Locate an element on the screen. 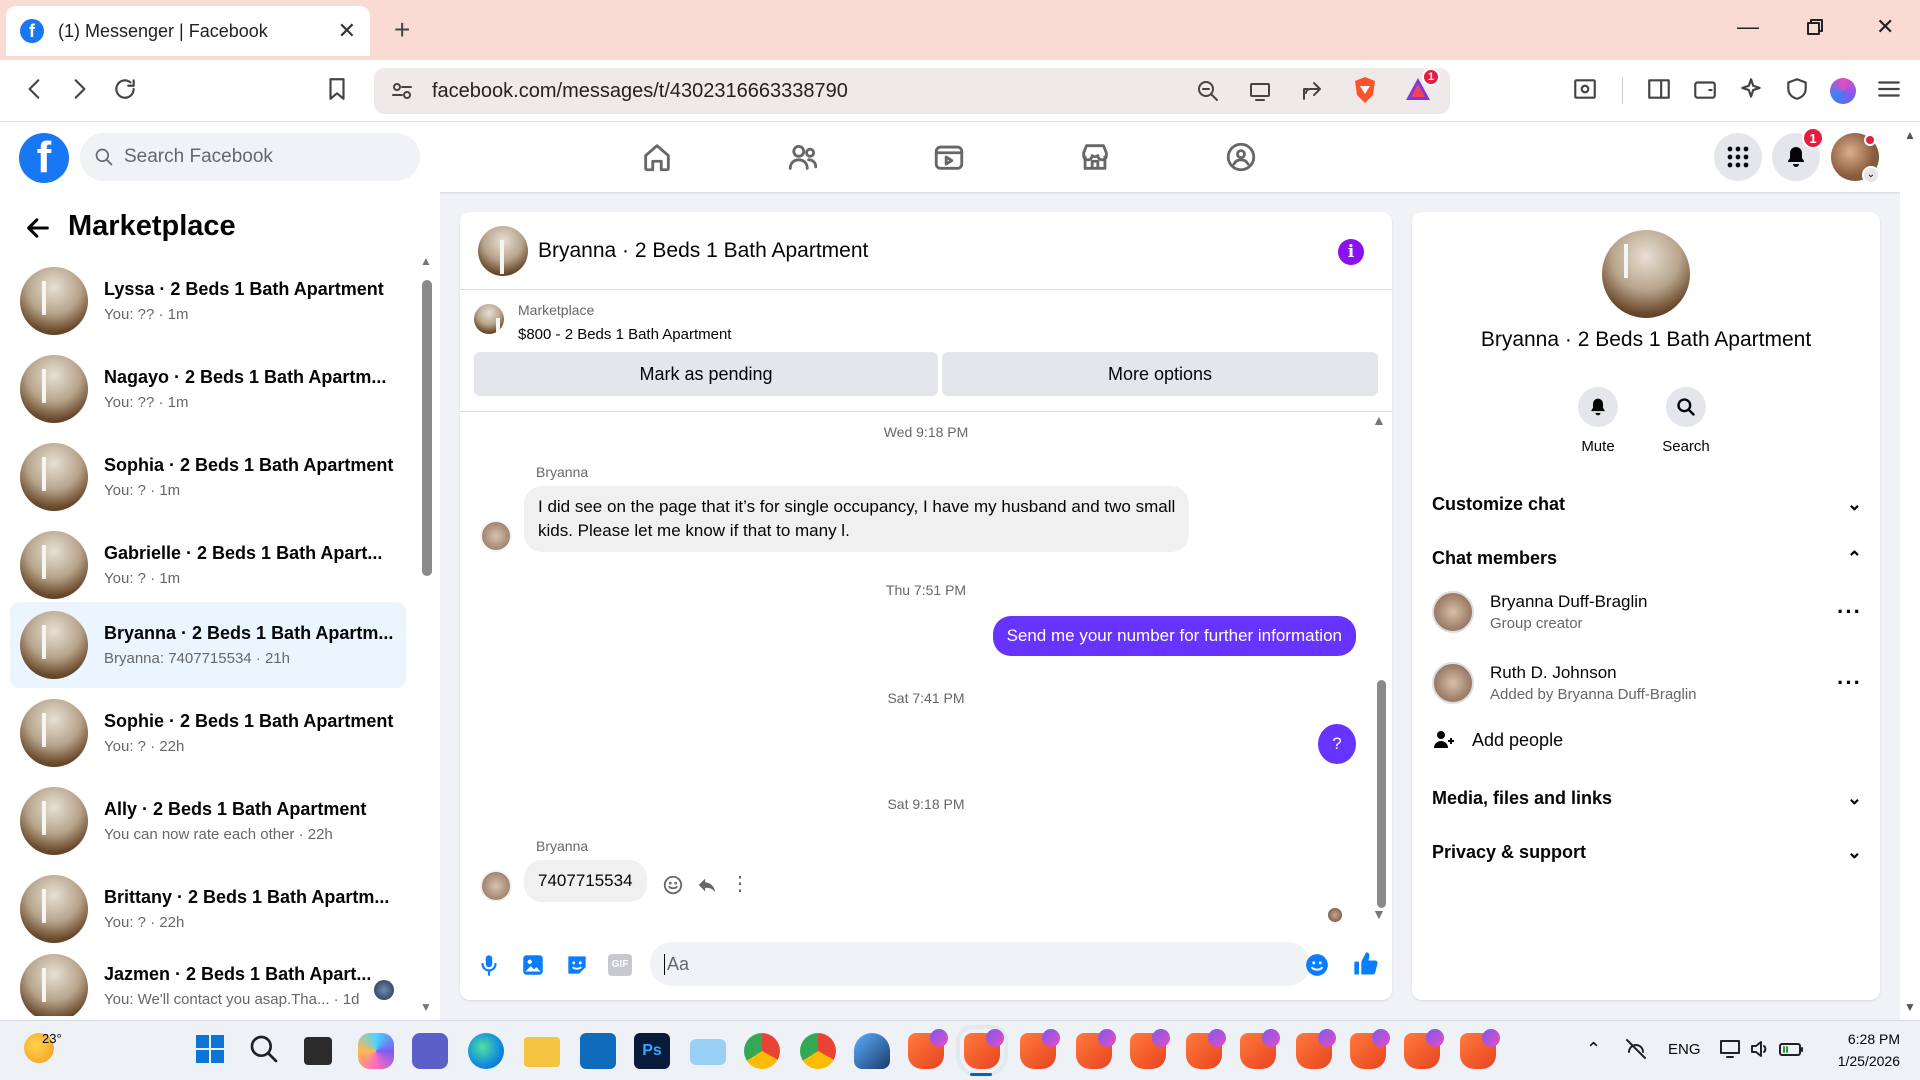 This screenshot has height=1080, width=1920. groups-icon is located at coordinates (1241, 157).